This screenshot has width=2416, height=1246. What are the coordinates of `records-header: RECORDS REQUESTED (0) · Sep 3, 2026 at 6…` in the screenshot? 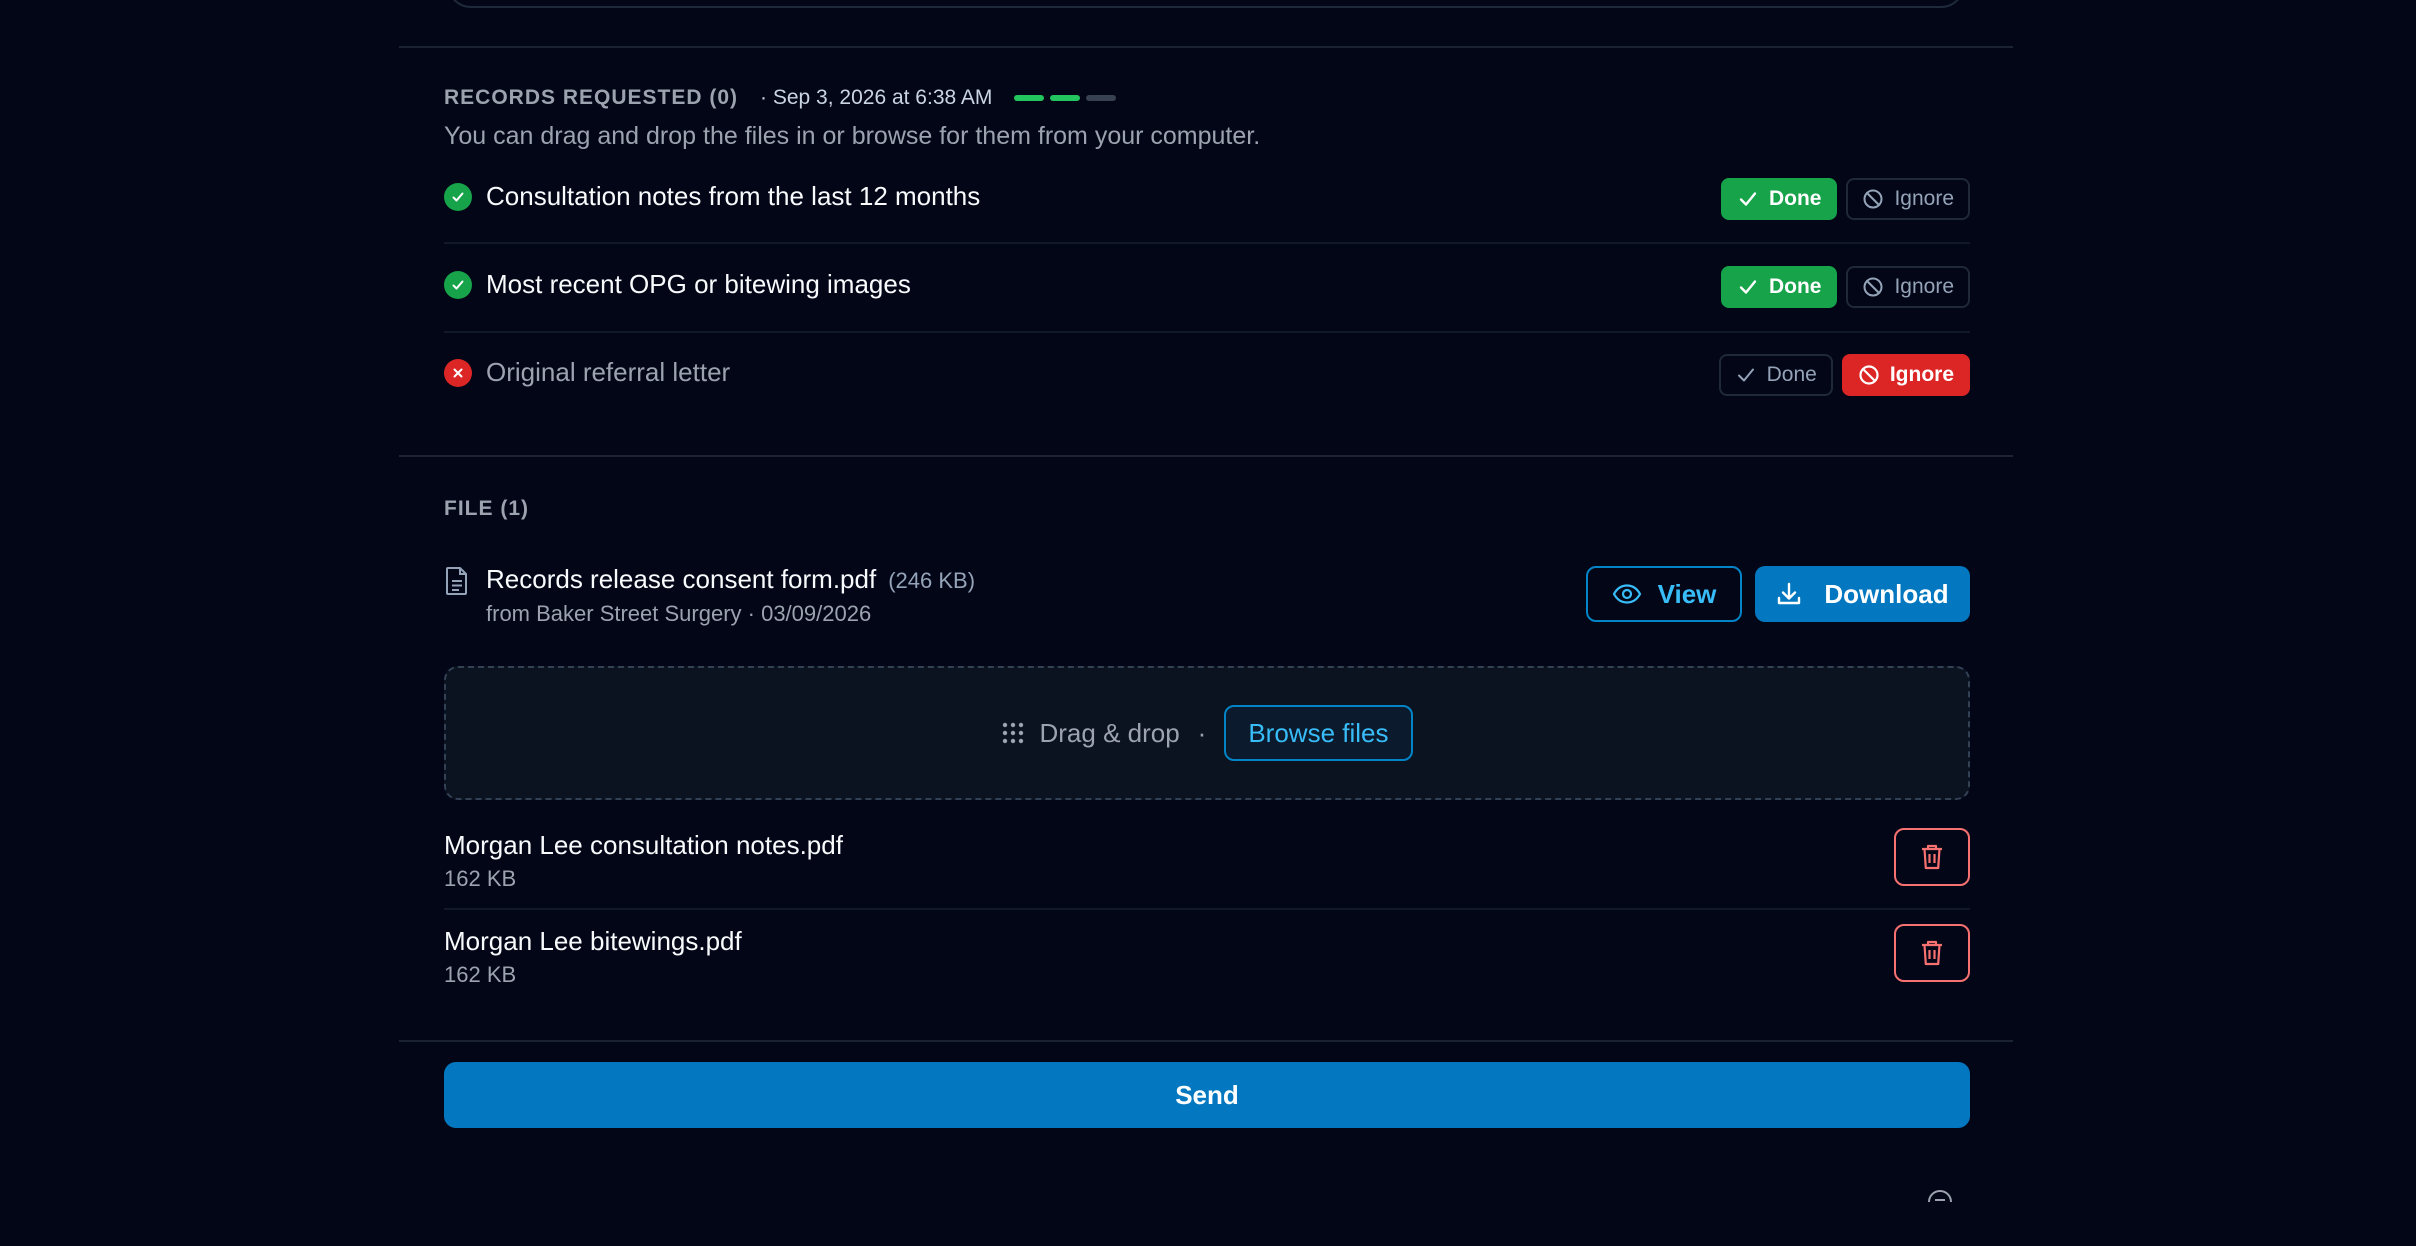 It's located at (780, 98).